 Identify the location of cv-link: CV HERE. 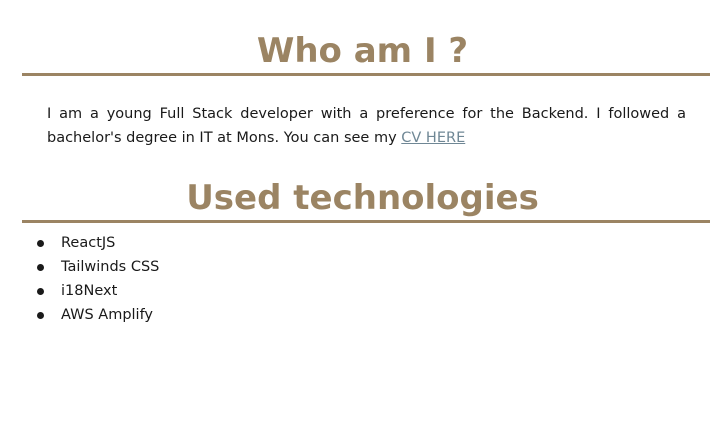
(433, 138).